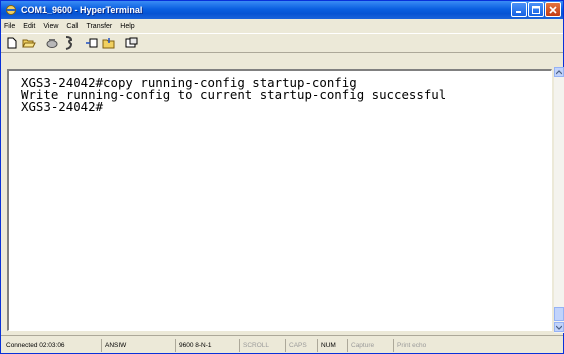 This screenshot has width=564, height=354. Describe the element at coordinates (52, 43) in the screenshot. I see `disconnect-icon` at that location.